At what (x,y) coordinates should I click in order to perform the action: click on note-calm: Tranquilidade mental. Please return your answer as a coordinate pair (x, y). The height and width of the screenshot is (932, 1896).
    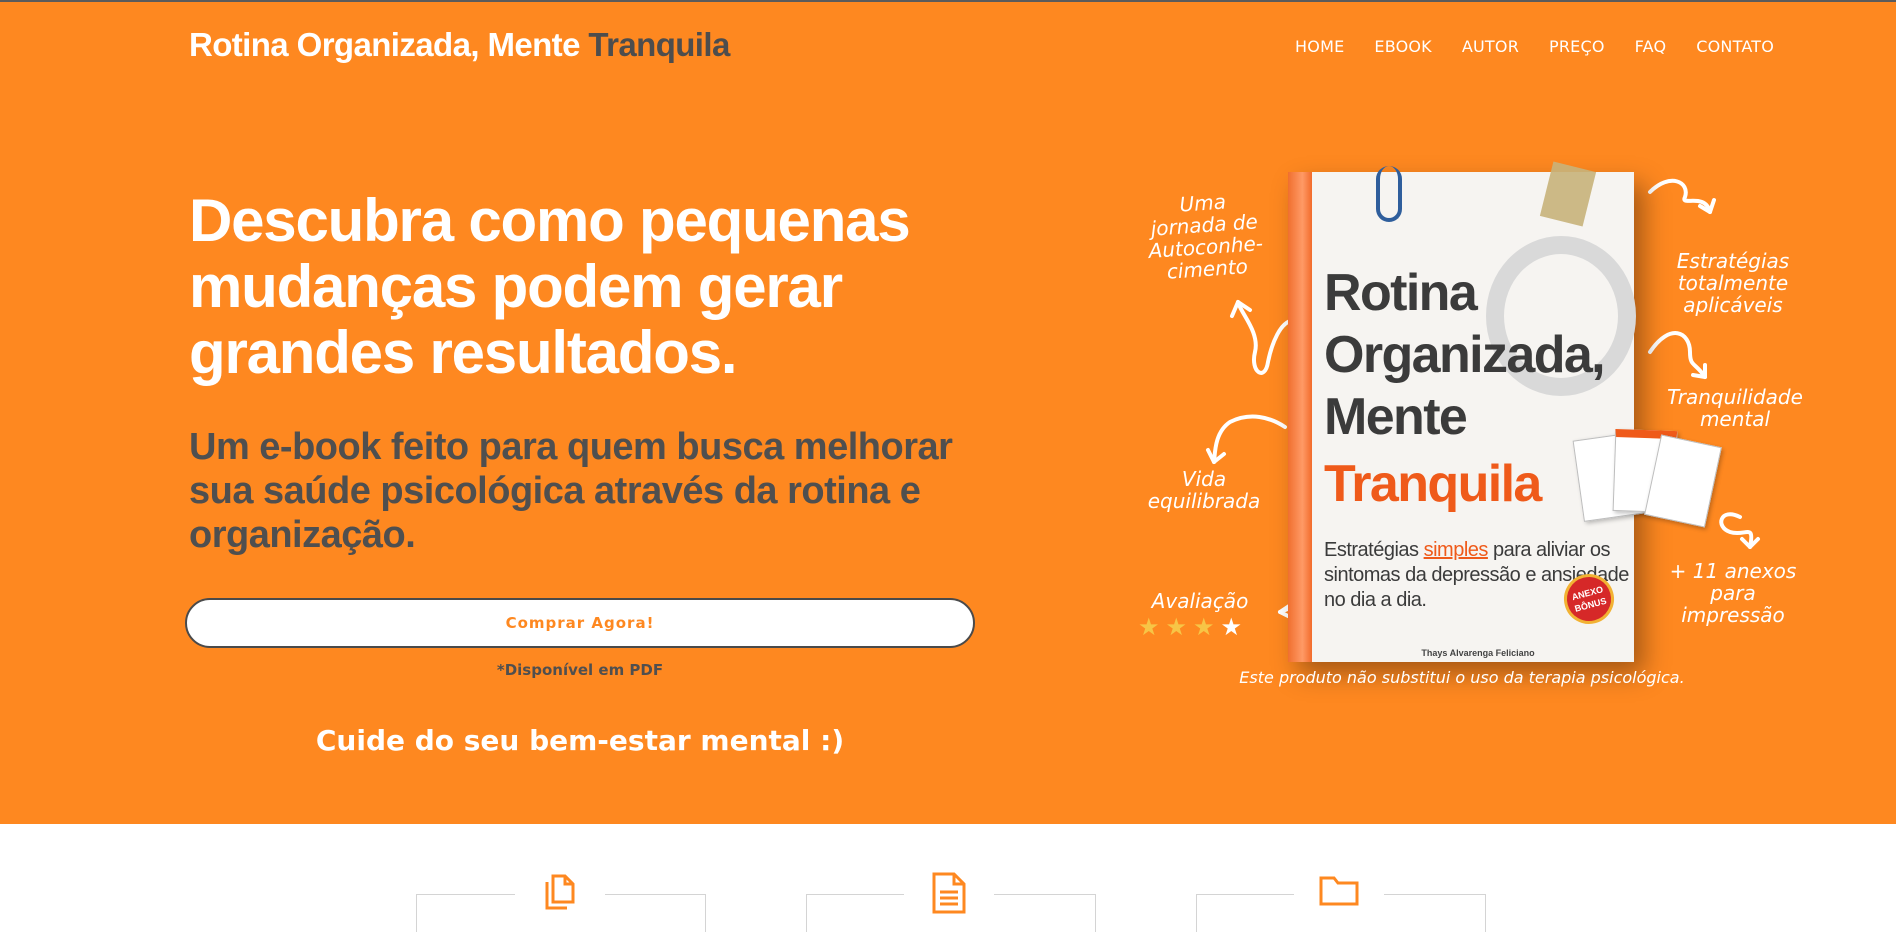
    Looking at the image, I should click on (1735, 408).